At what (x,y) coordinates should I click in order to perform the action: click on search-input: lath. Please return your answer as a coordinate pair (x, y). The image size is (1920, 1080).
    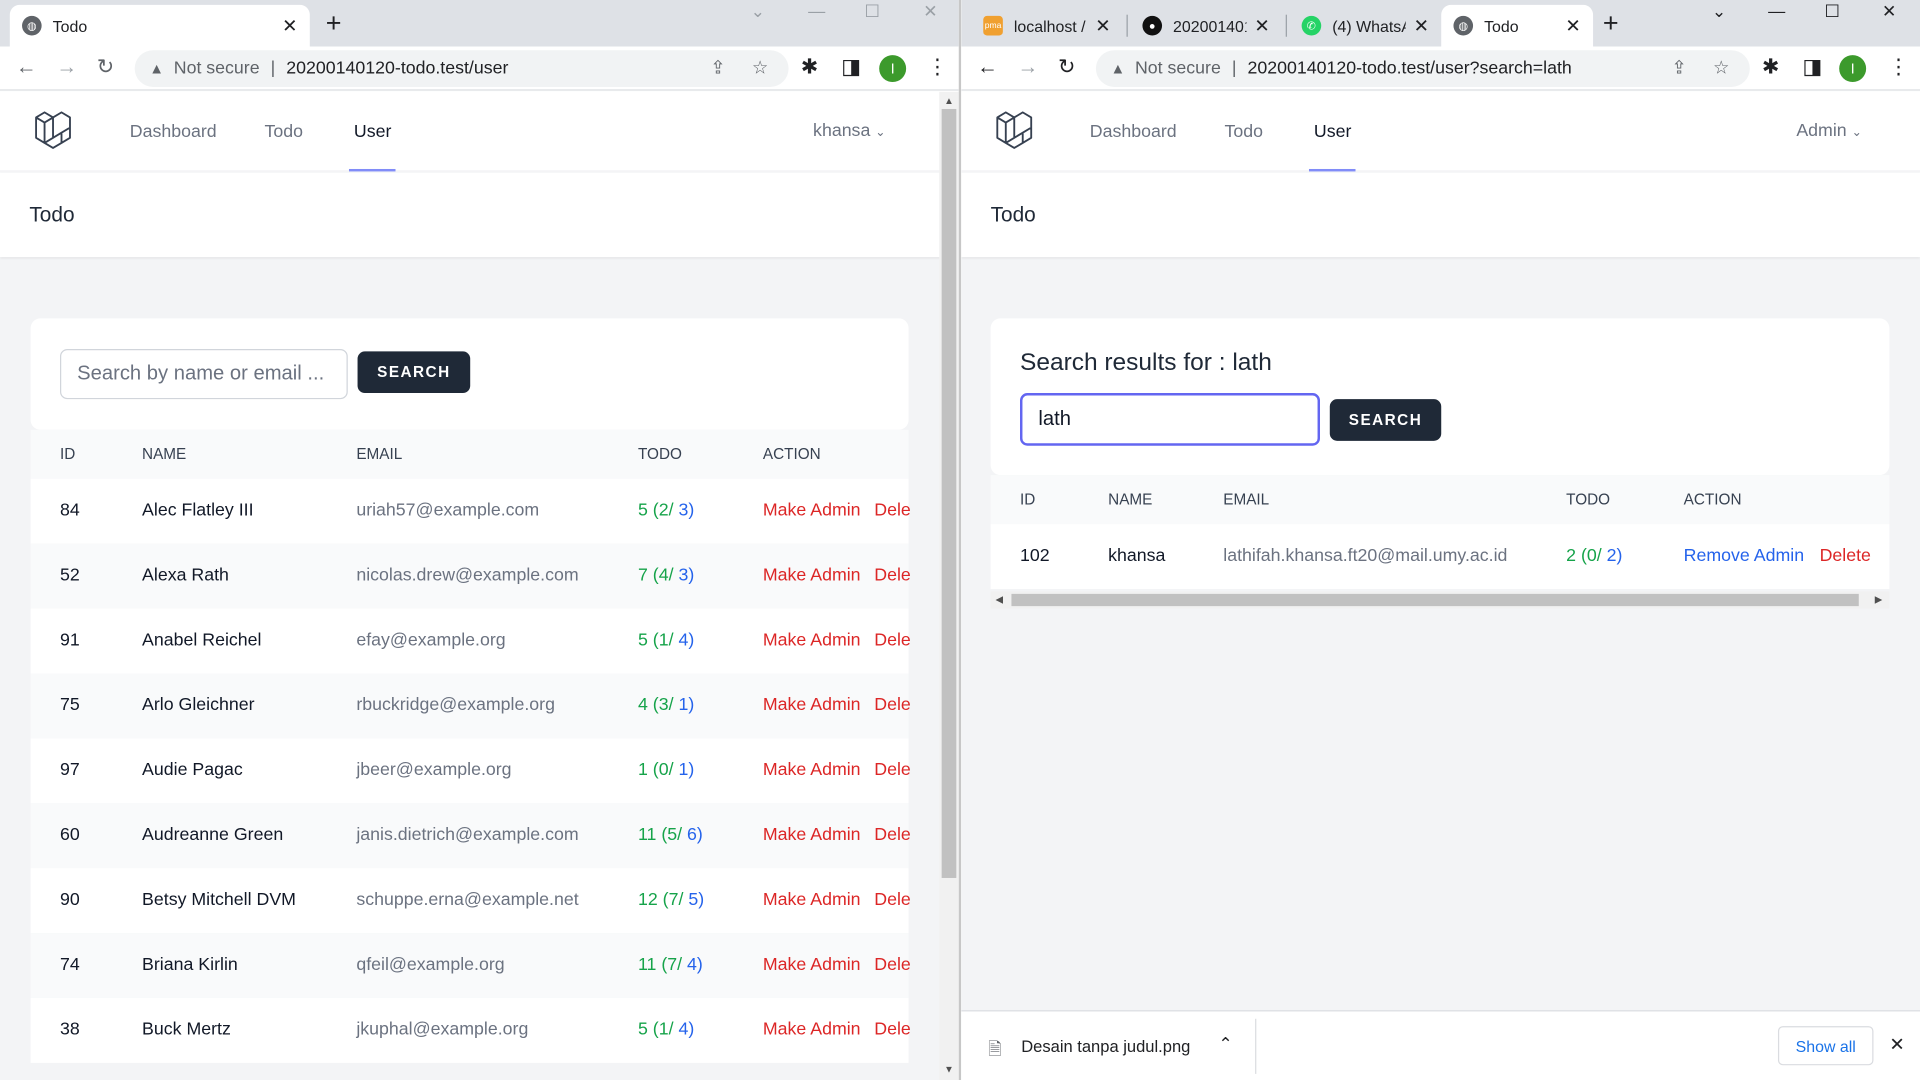
    Looking at the image, I should click on (1170, 419).